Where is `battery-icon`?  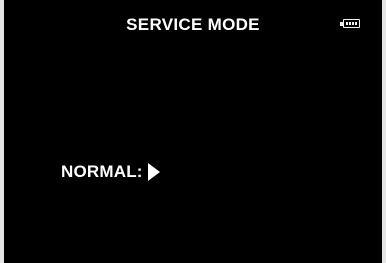 battery-icon is located at coordinates (351, 23).